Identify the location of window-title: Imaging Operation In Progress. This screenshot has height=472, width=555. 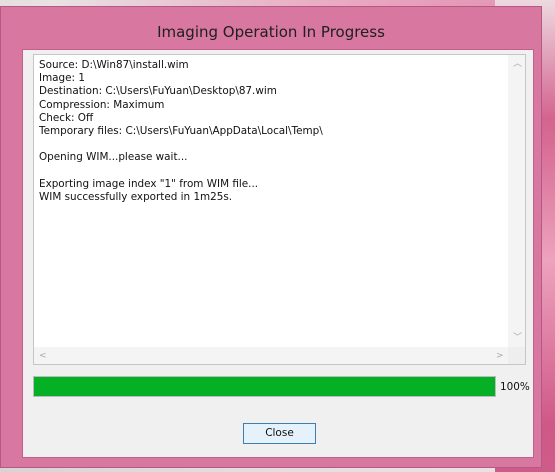
(271, 32).